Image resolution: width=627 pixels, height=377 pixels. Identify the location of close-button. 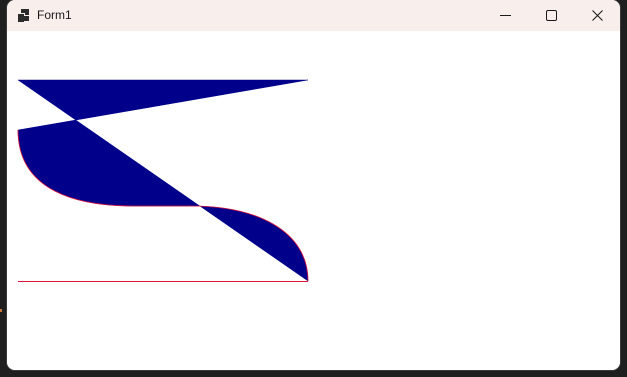
(597, 15).